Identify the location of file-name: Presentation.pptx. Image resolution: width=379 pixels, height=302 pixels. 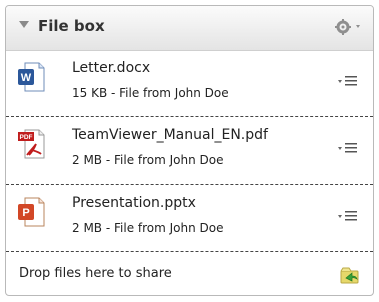
(134, 203).